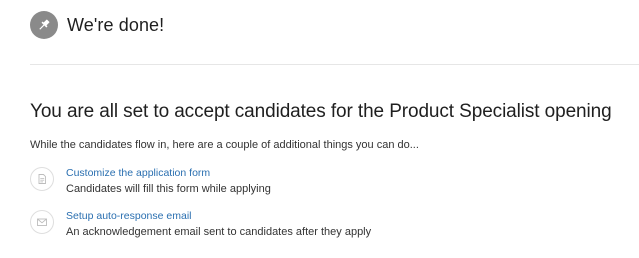  Describe the element at coordinates (116, 24) in the screenshot. I see `page-title: We're done!` at that location.